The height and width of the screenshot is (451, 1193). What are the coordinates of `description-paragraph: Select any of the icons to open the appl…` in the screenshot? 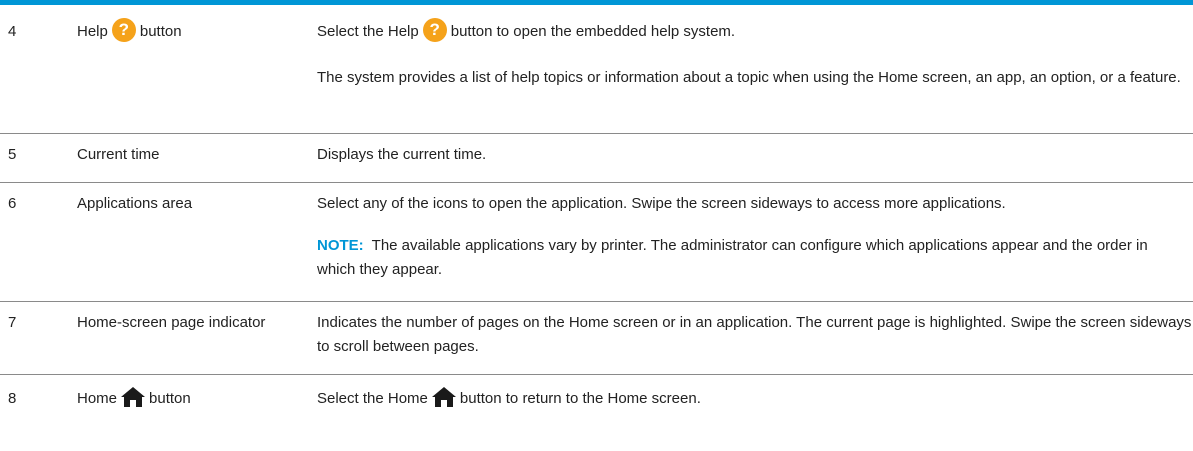 It's located at (661, 203).